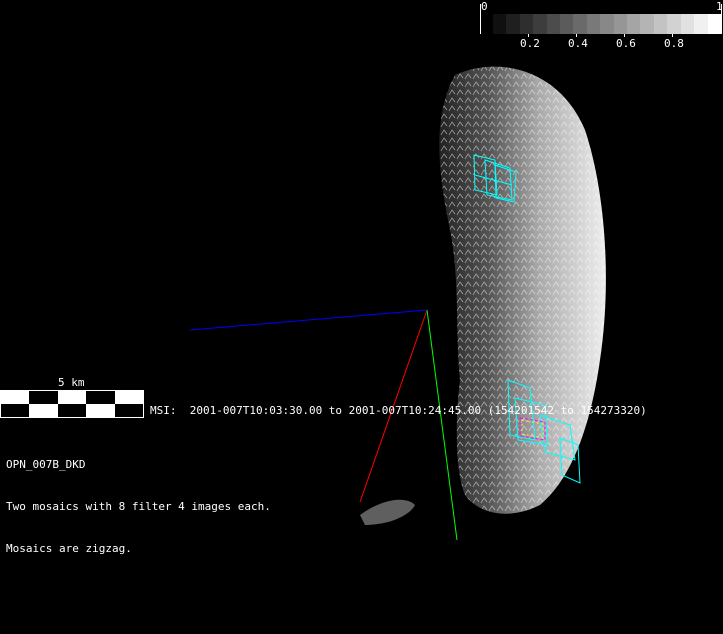 This screenshot has width=723, height=634. Describe the element at coordinates (578, 43) in the screenshot. I see `colorbar-tick-label: 0.4` at that location.